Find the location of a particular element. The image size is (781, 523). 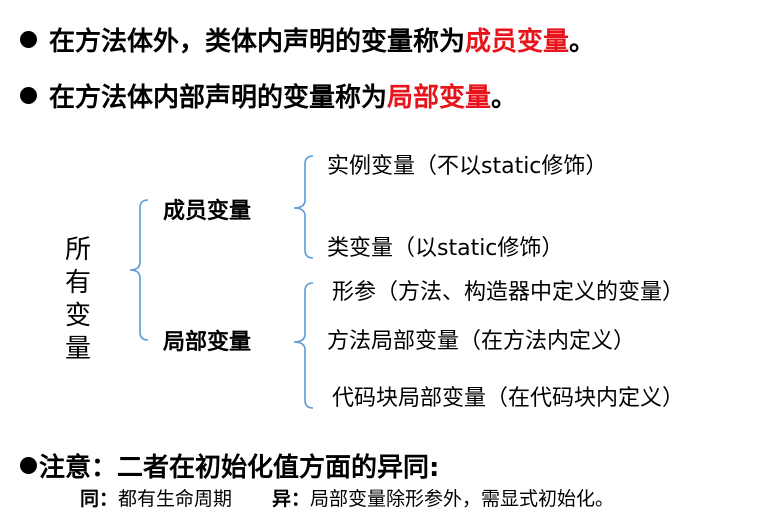

note-details: 同：都有生命周期 异：局部变量除形参外，需显式初始化。 is located at coordinates (347, 497).